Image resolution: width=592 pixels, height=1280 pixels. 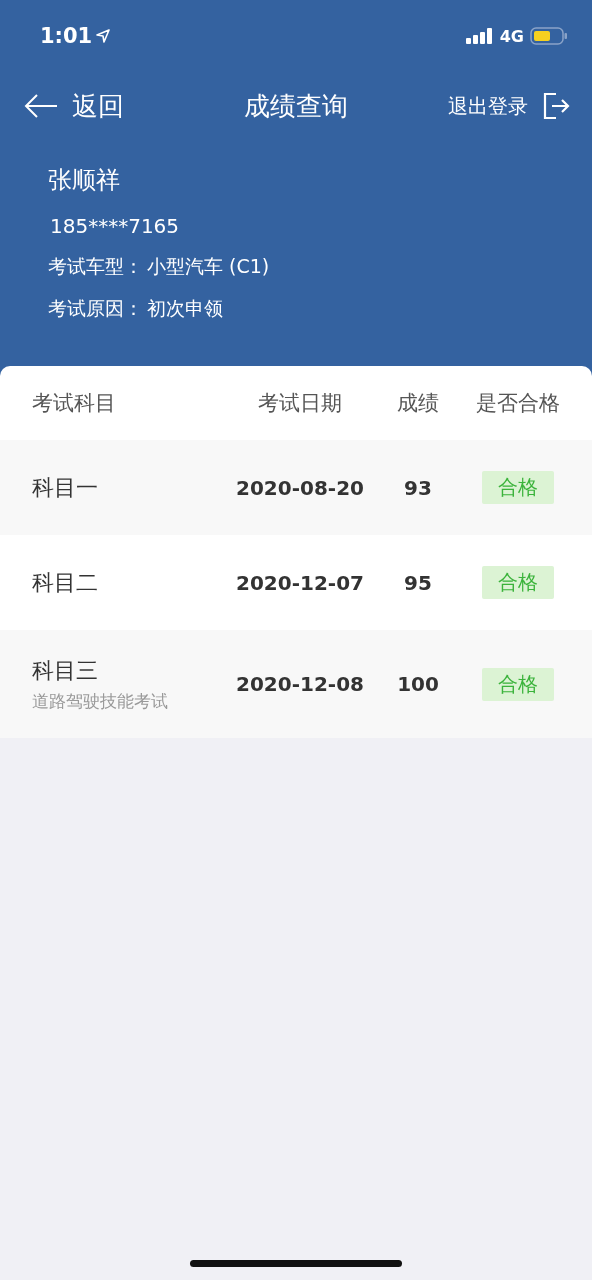 I want to click on network-label: 4G, so click(x=511, y=36).